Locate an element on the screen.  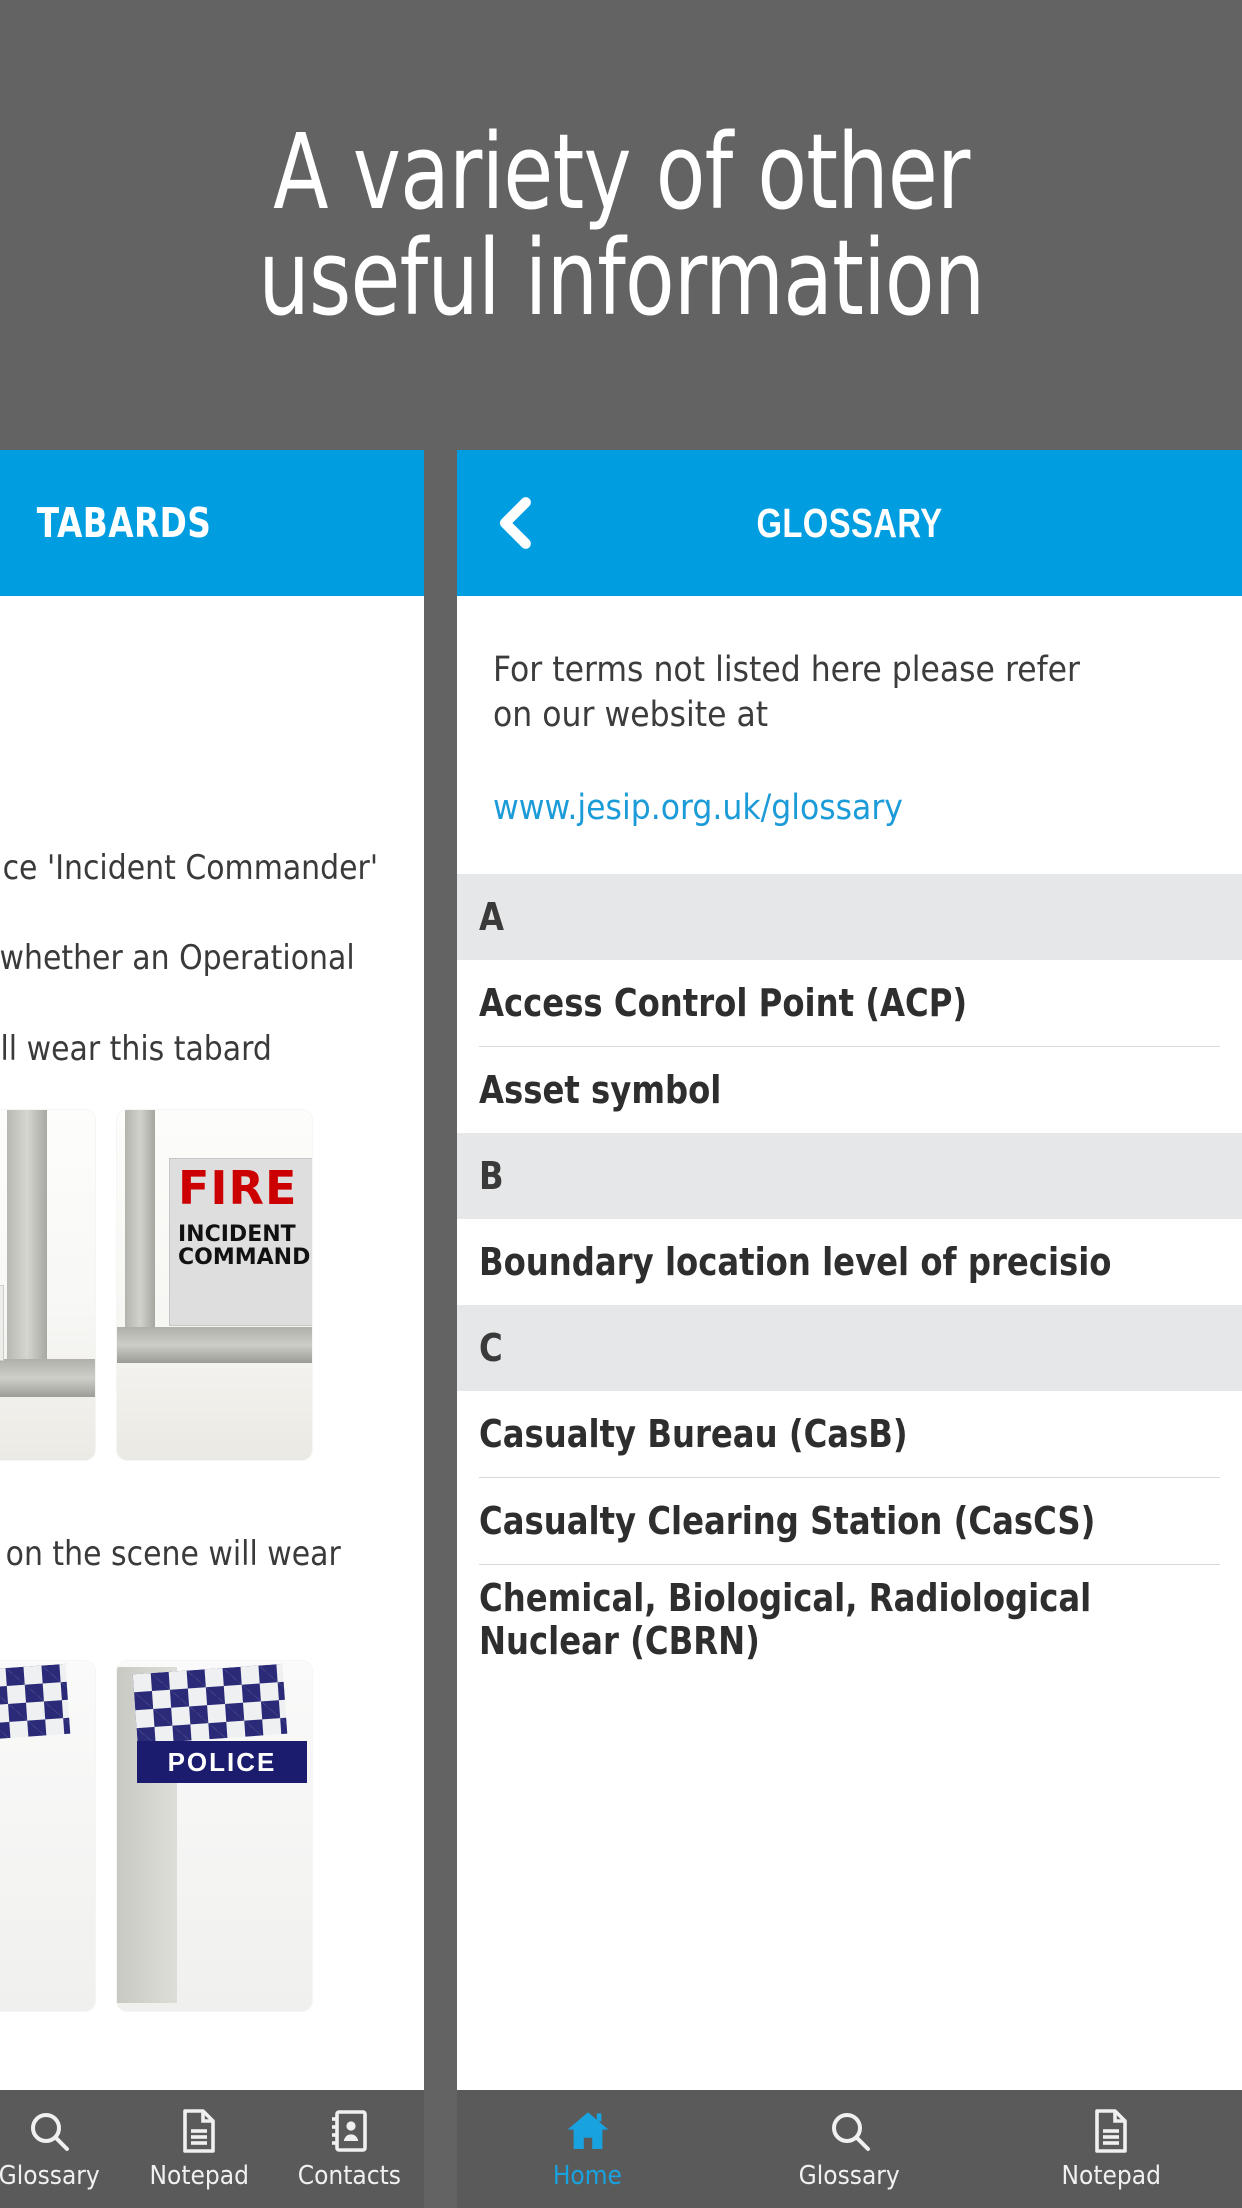
glossary-term-label: Casualty Bureau (CasB) is located at coordinates (693, 1433).